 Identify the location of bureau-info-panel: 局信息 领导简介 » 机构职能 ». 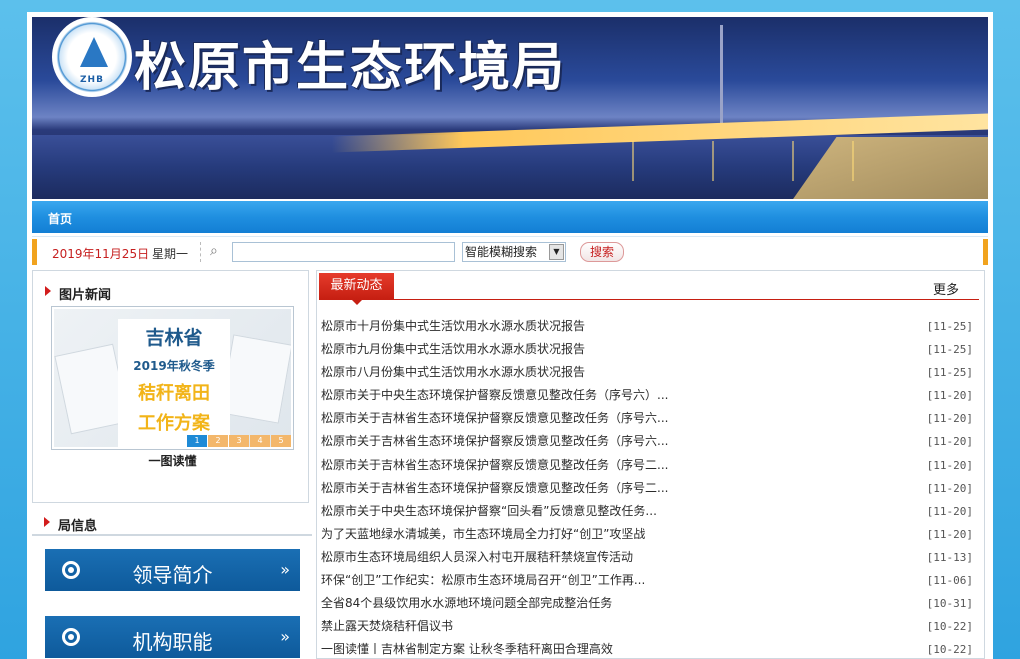
(172, 583).